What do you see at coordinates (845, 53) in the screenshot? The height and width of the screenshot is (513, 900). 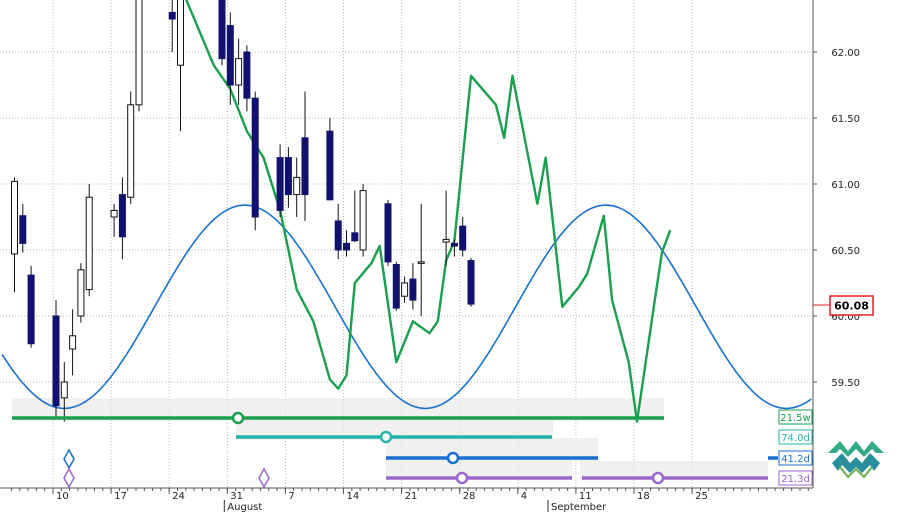 I see `y-tick-label: 62.00` at bounding box center [845, 53].